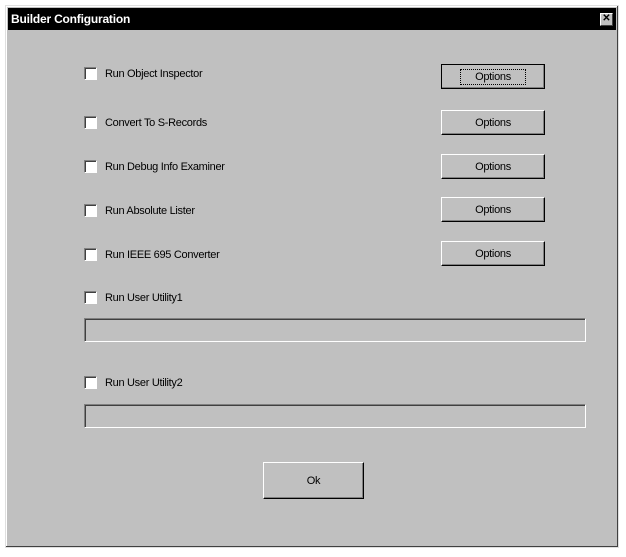 The width and height of the screenshot is (626, 557). I want to click on option-row-debug-info: Run Debug Info Examiner, so click(154, 166).